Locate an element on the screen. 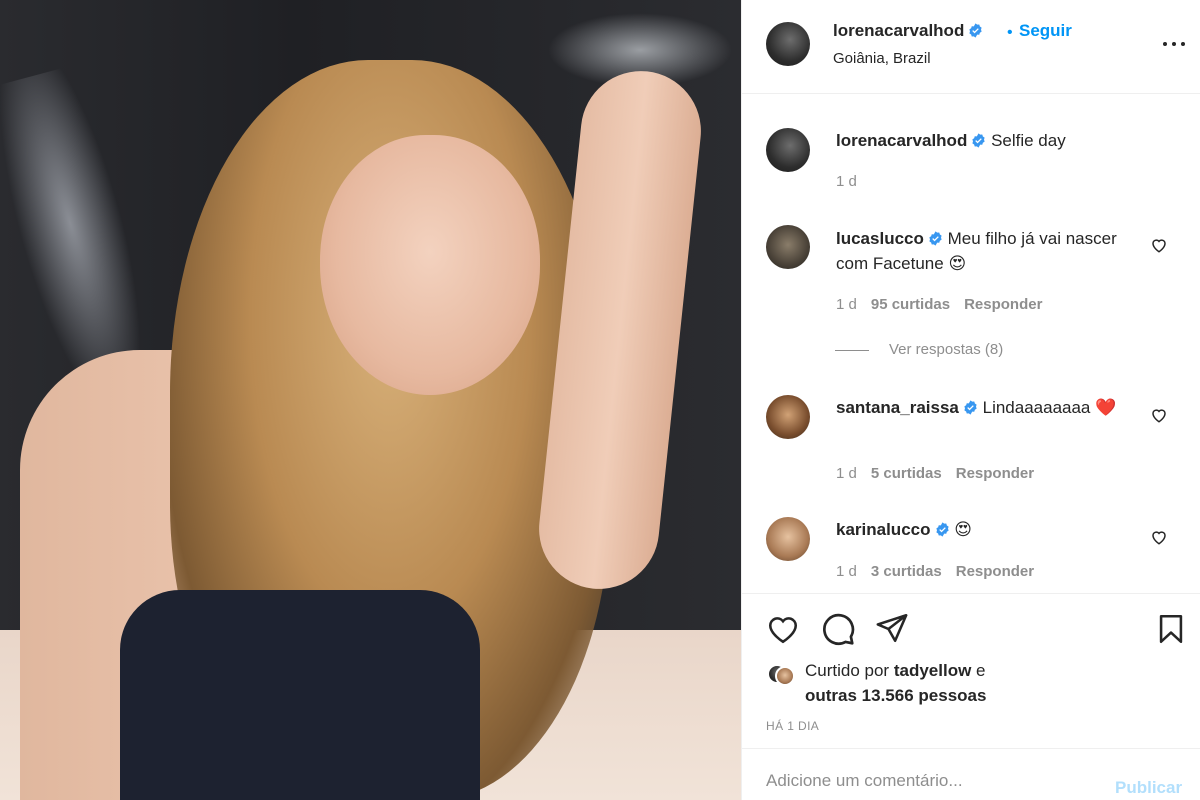 The height and width of the screenshot is (800, 1200). view-replies-button: Ver respostas (8) is located at coordinates (919, 349).